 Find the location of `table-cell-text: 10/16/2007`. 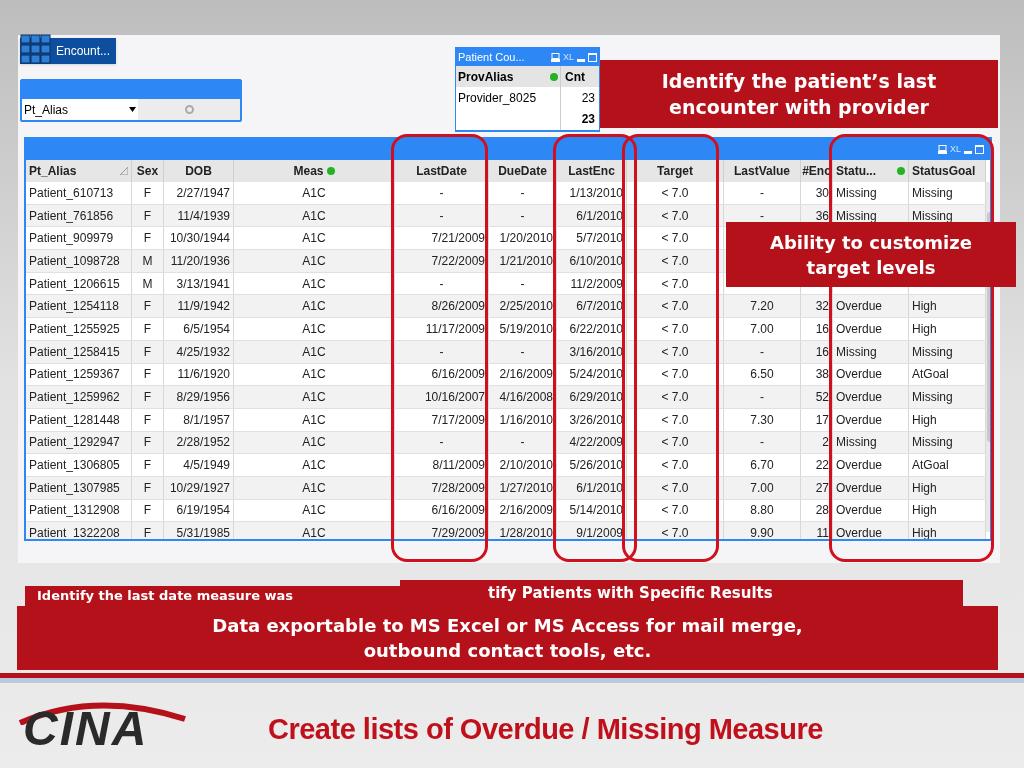

table-cell-text: 10/16/2007 is located at coordinates (454, 398).